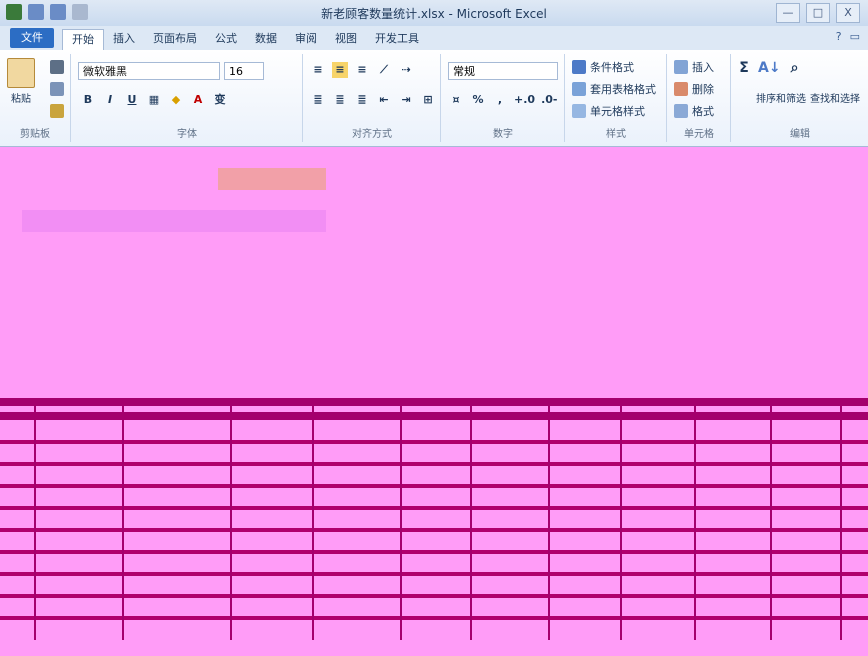  What do you see at coordinates (428, 100) in the screenshot?
I see `merge-icon: ⊞` at bounding box center [428, 100].